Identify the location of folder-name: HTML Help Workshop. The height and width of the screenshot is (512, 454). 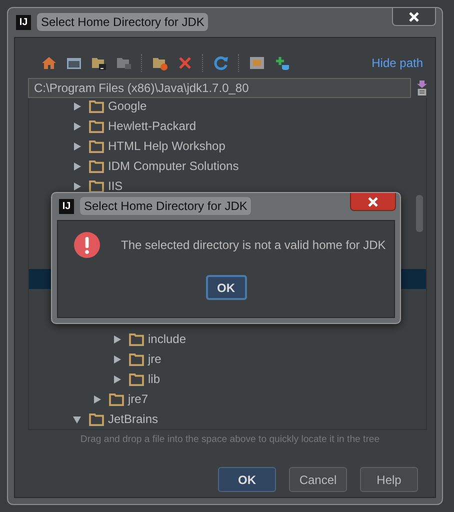
(167, 146).